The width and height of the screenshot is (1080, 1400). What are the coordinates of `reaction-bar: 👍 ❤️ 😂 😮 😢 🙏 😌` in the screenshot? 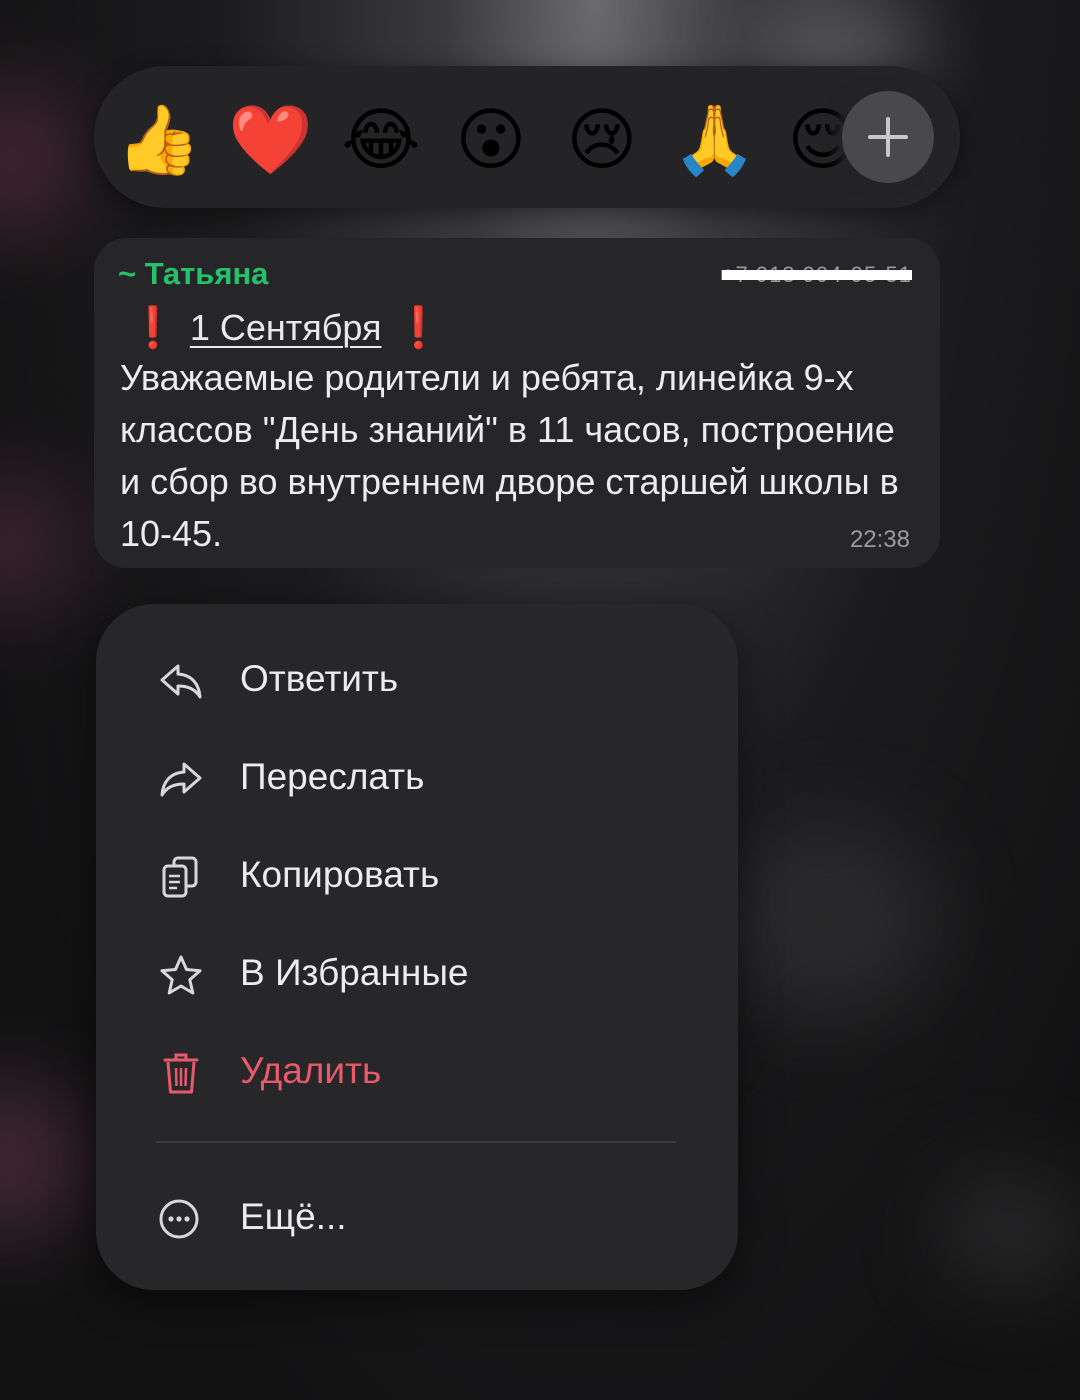 It's located at (527, 137).